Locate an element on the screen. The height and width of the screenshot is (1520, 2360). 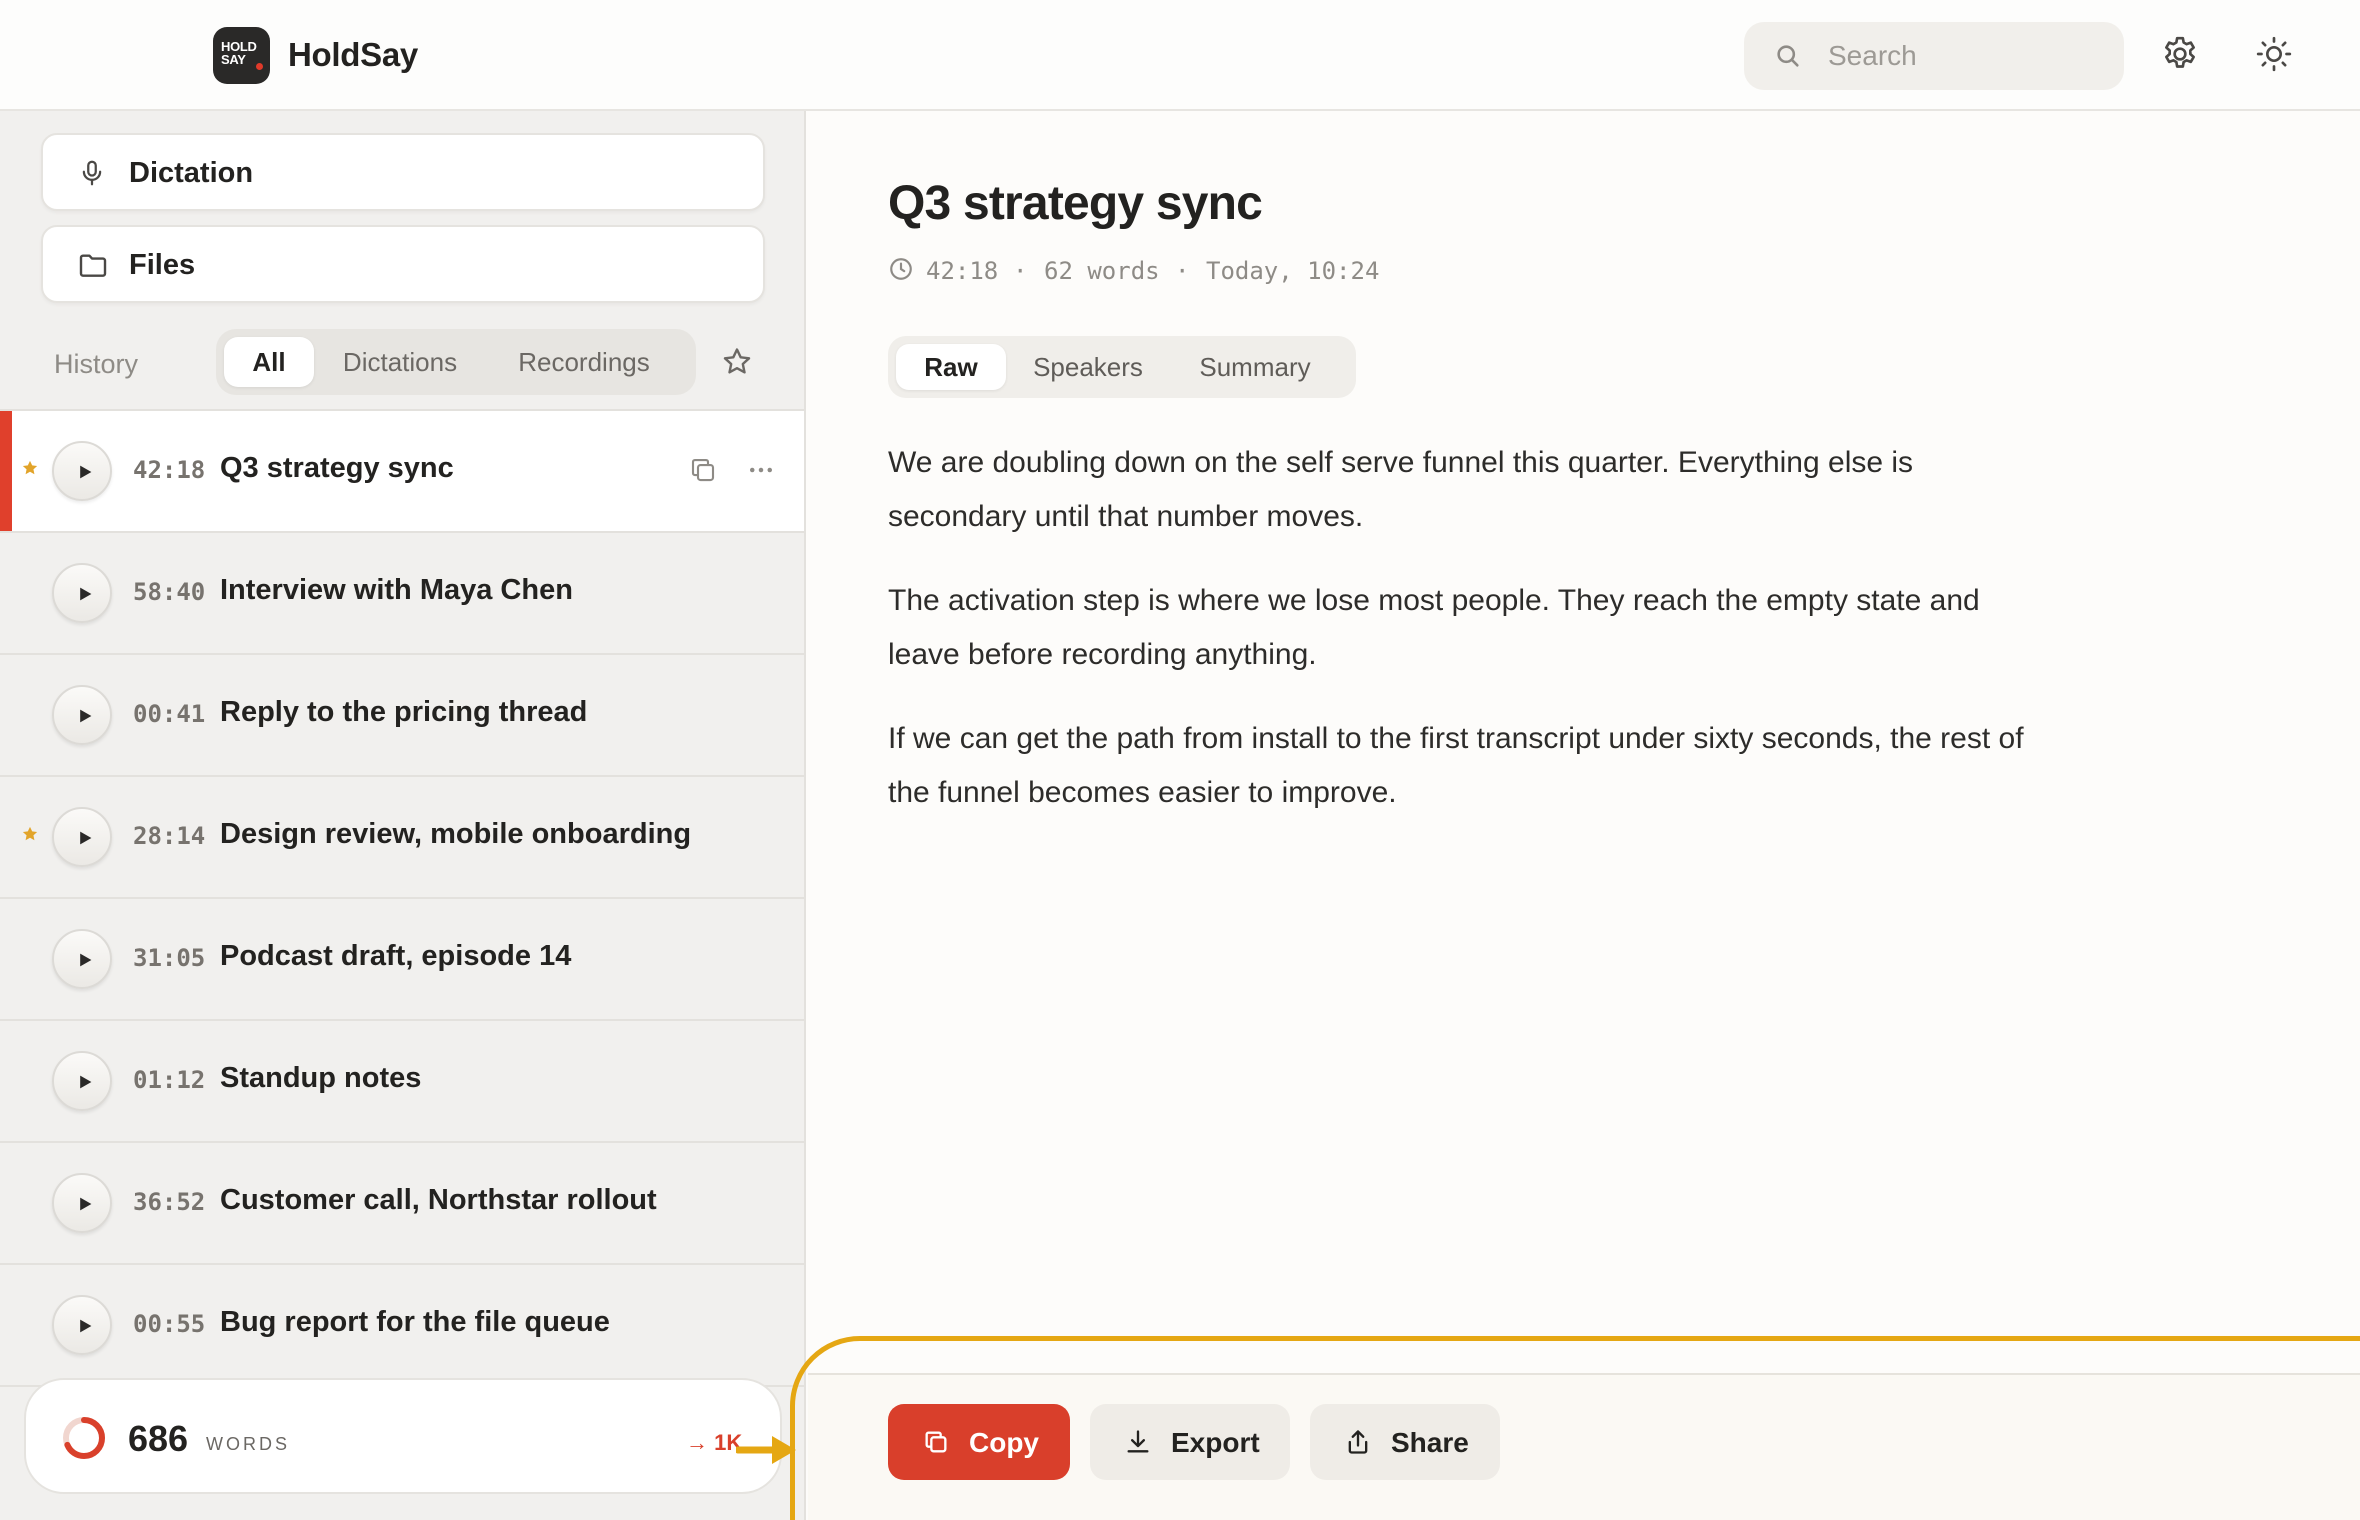
share-icon is located at coordinates (1358, 1442).